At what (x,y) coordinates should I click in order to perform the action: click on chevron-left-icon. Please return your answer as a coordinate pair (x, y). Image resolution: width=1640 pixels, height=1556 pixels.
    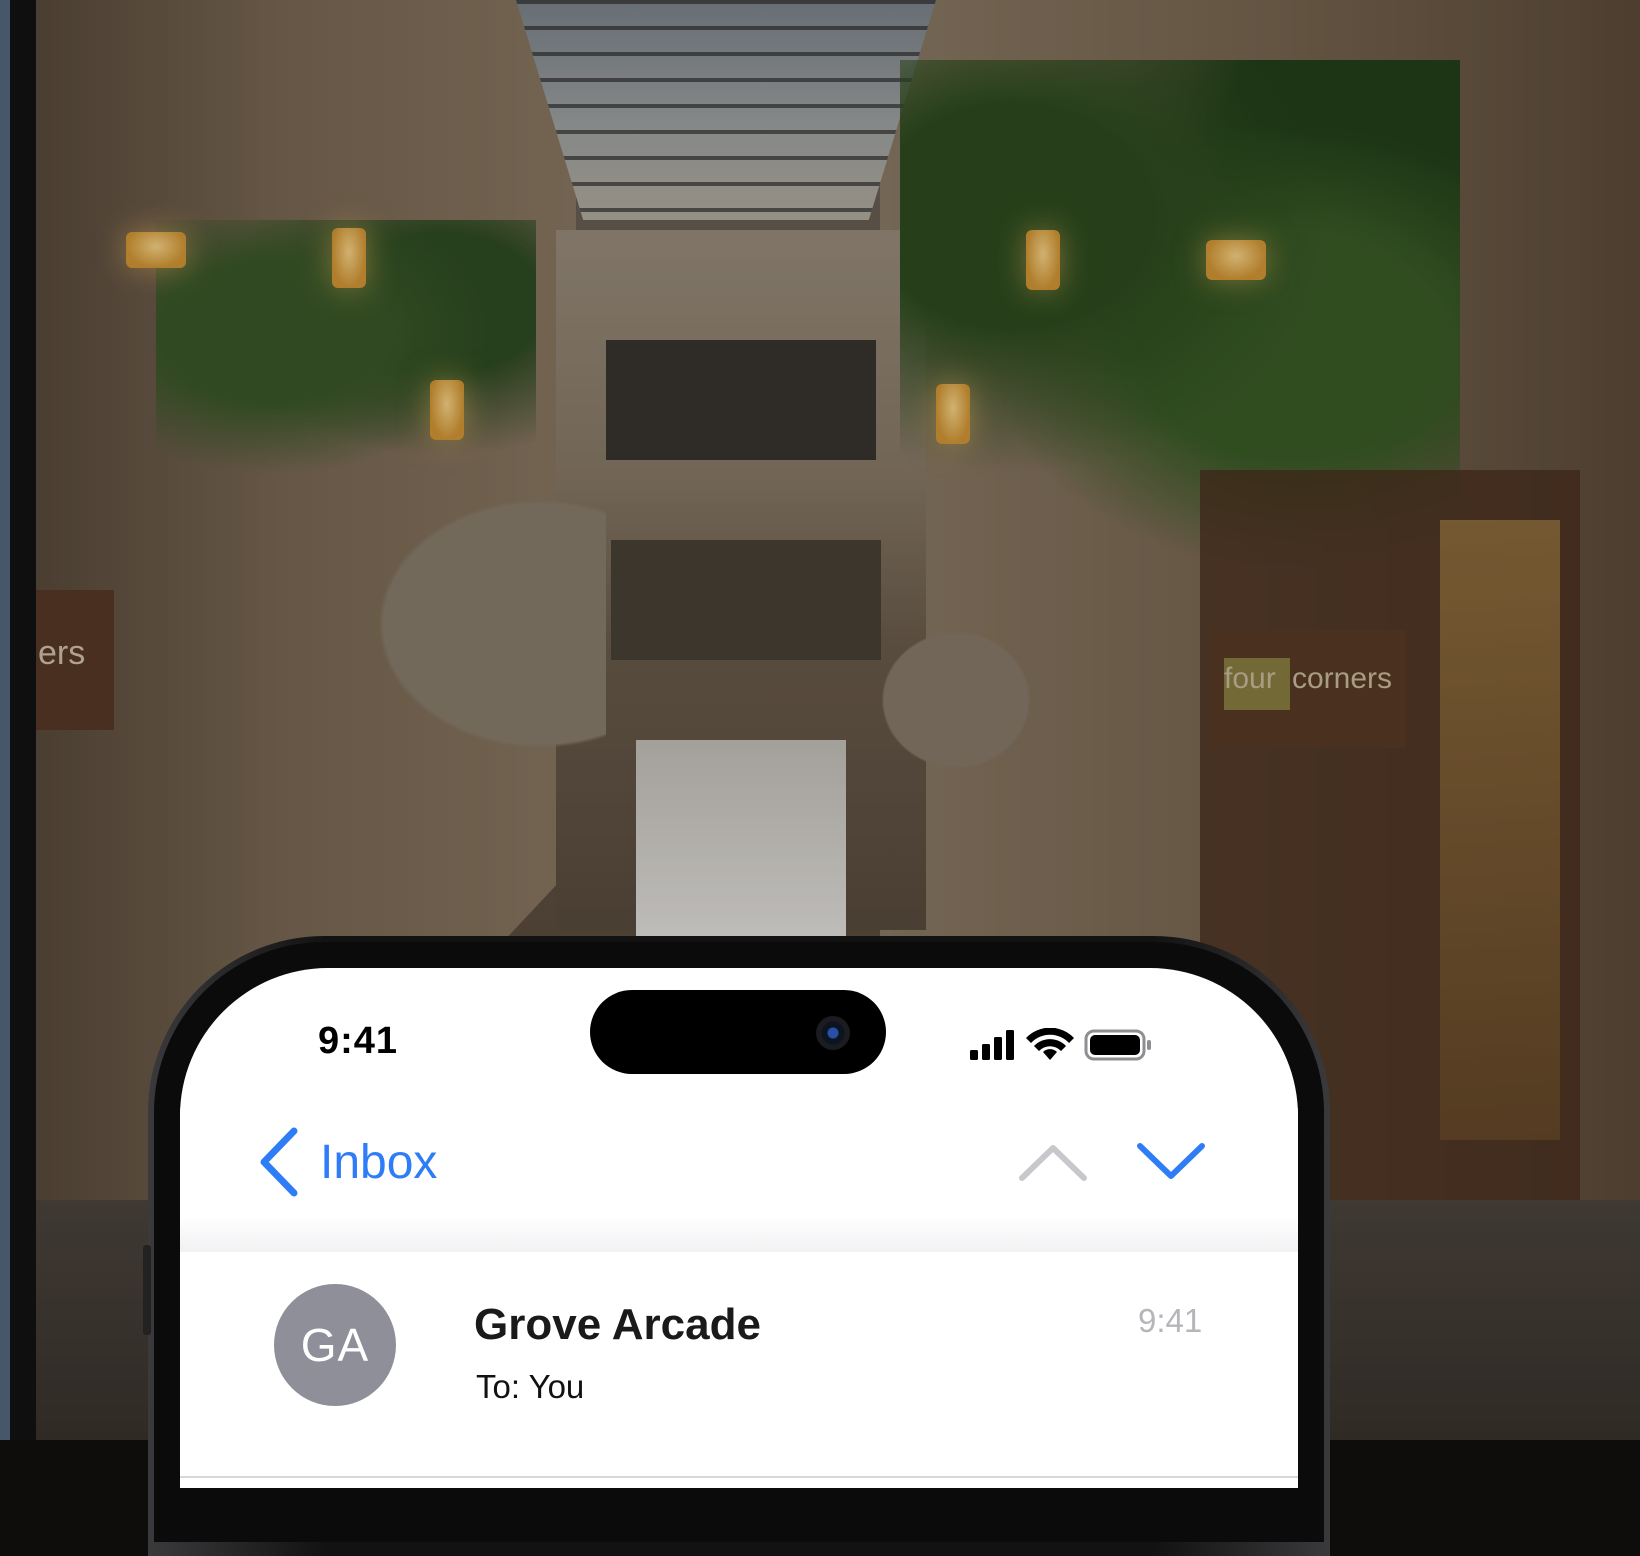
    Looking at the image, I should click on (279, 1162).